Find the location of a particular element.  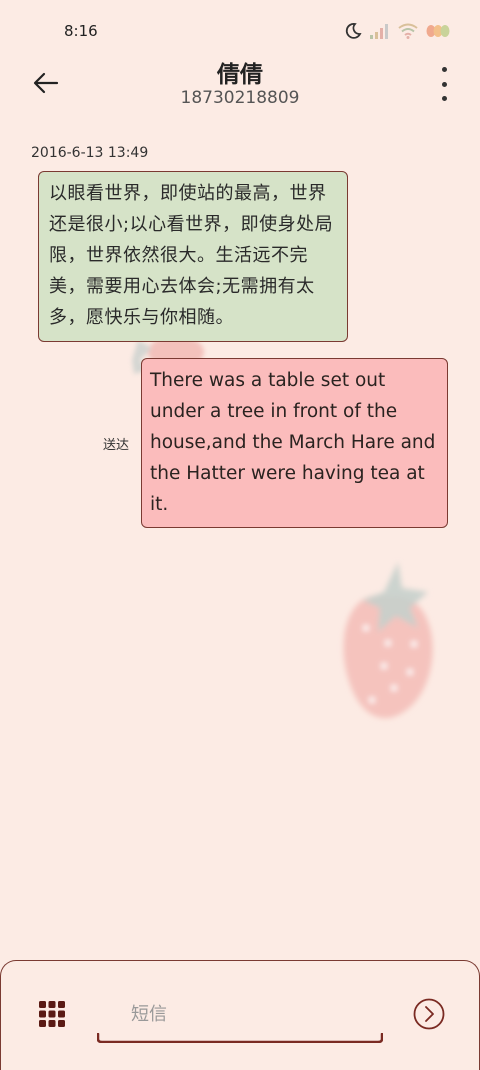

status-icons is located at coordinates (398, 31).